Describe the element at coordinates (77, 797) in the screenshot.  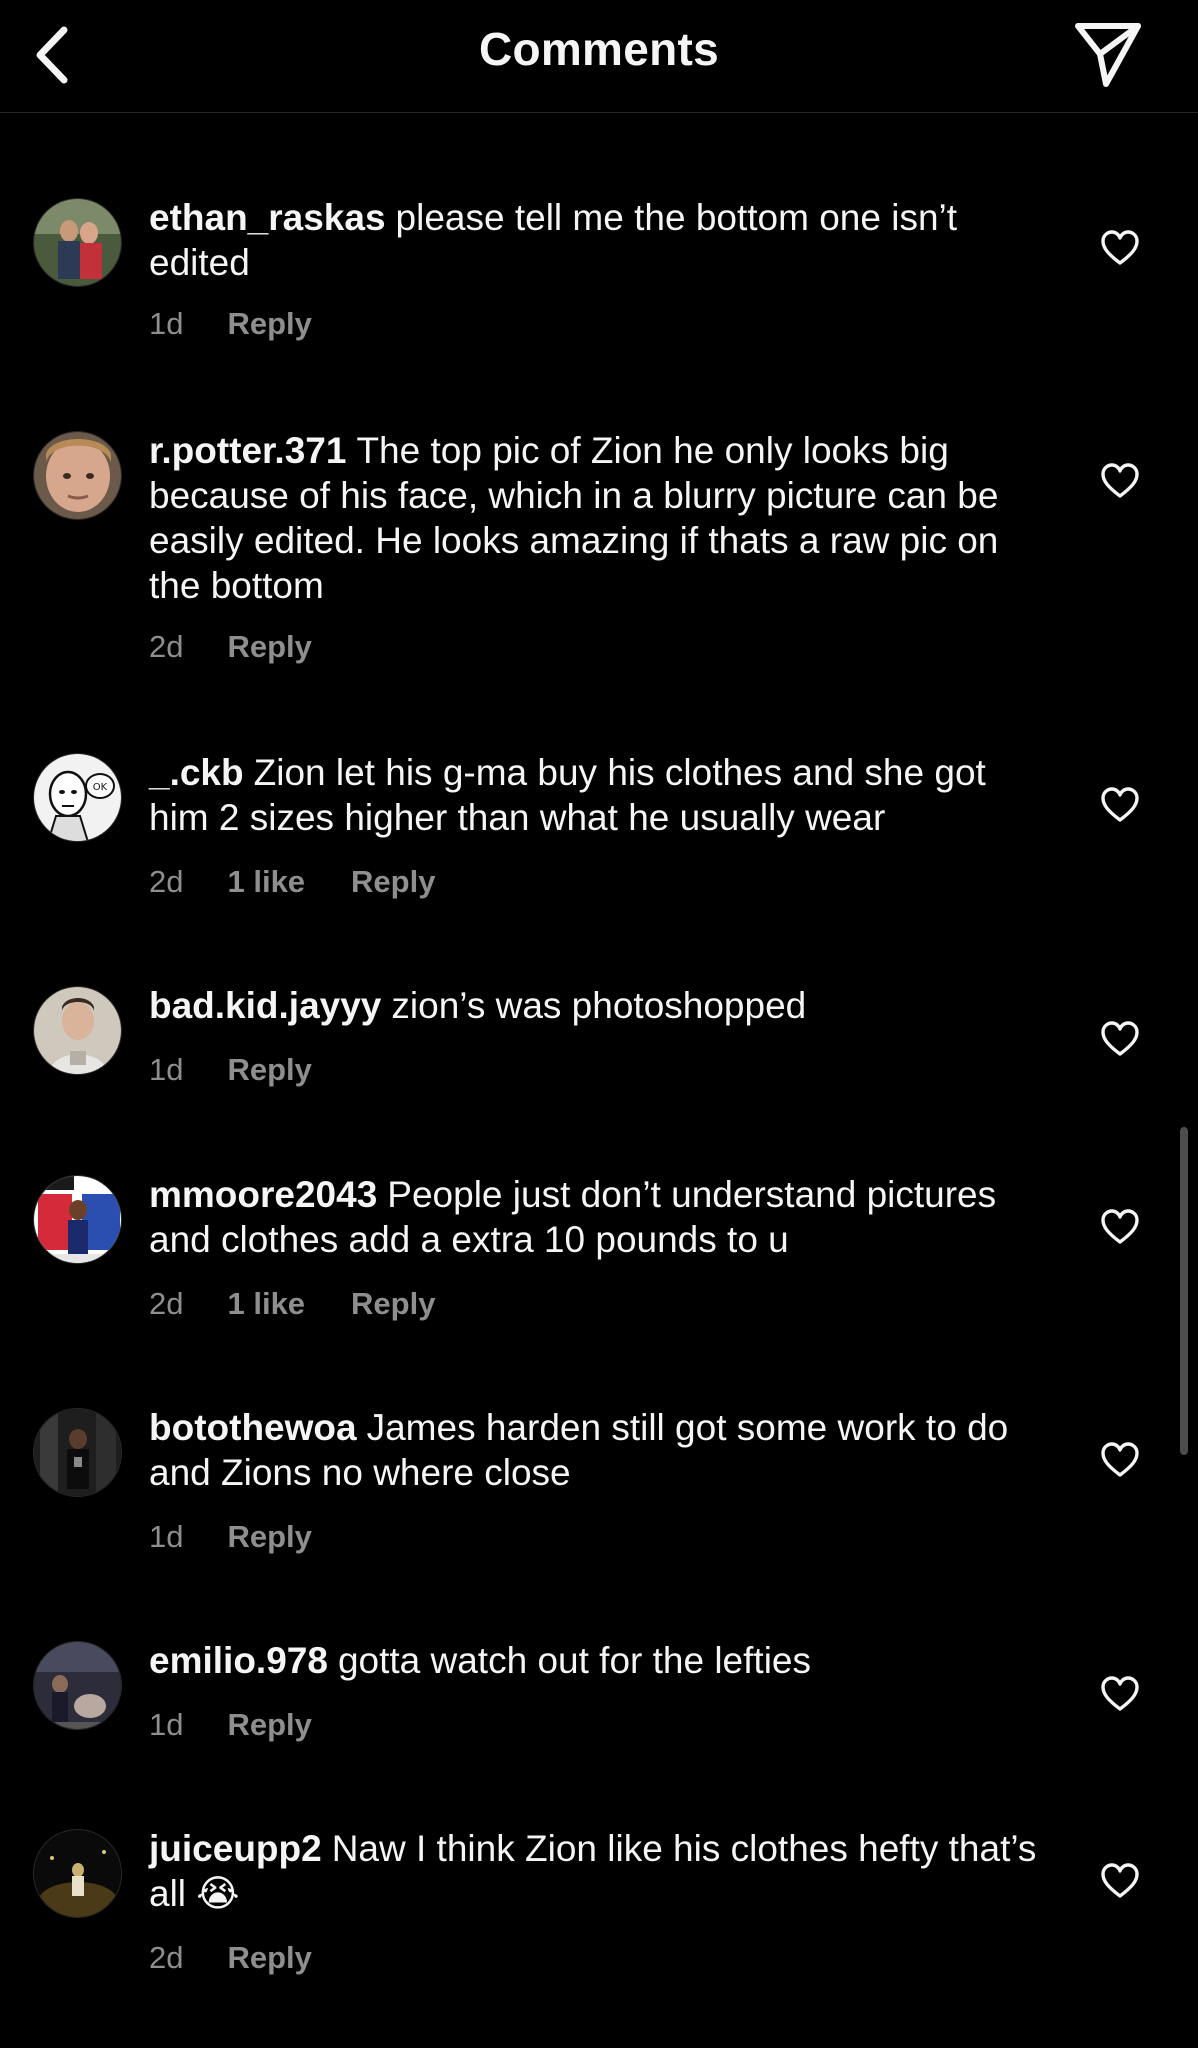
I see `avatar: OK` at that location.